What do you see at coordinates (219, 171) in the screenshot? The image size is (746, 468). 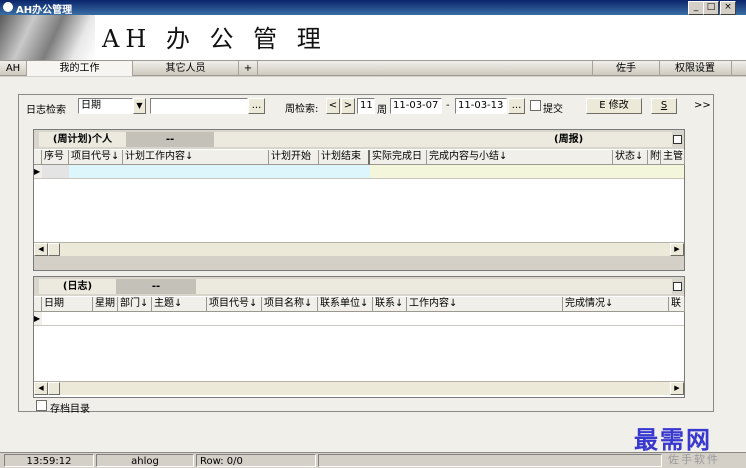 I see `plan-cell-plan-block` at bounding box center [219, 171].